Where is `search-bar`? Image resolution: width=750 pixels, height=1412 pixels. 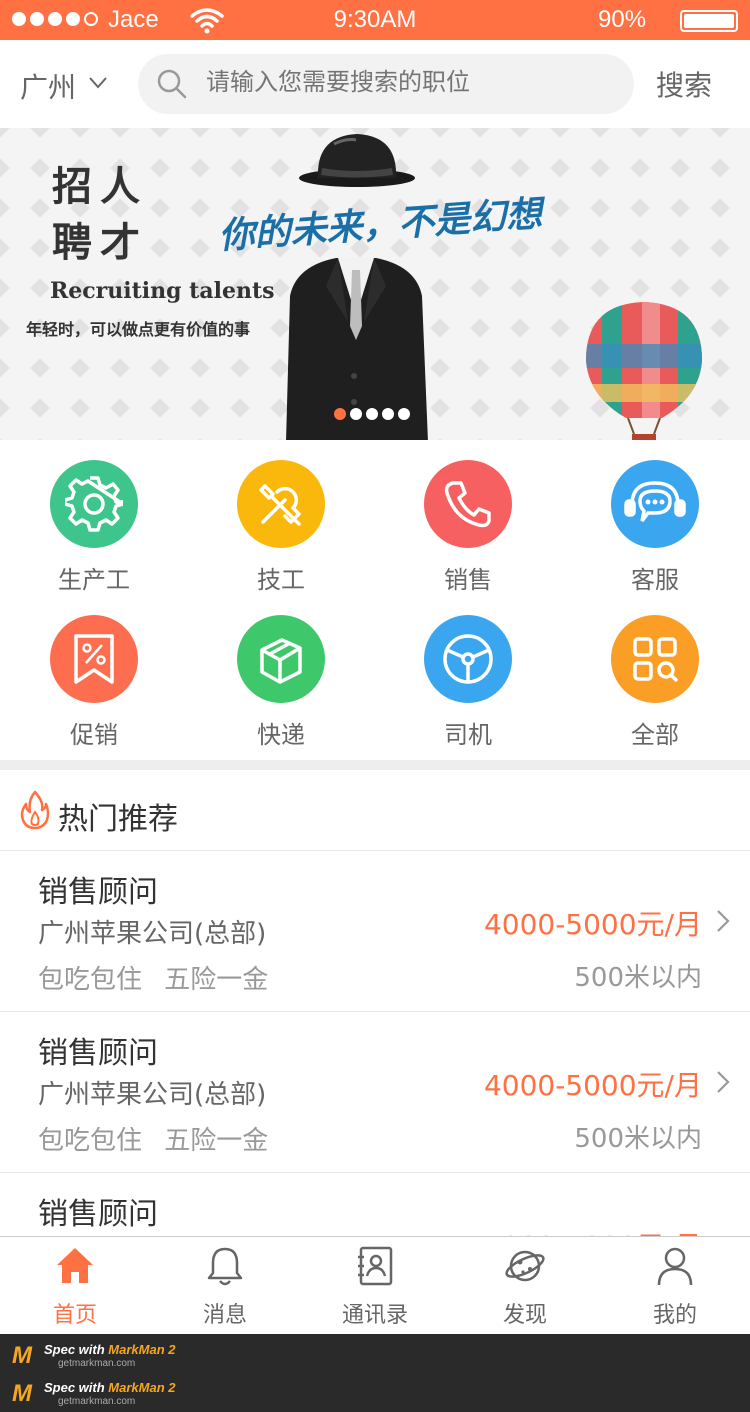 search-bar is located at coordinates (386, 84).